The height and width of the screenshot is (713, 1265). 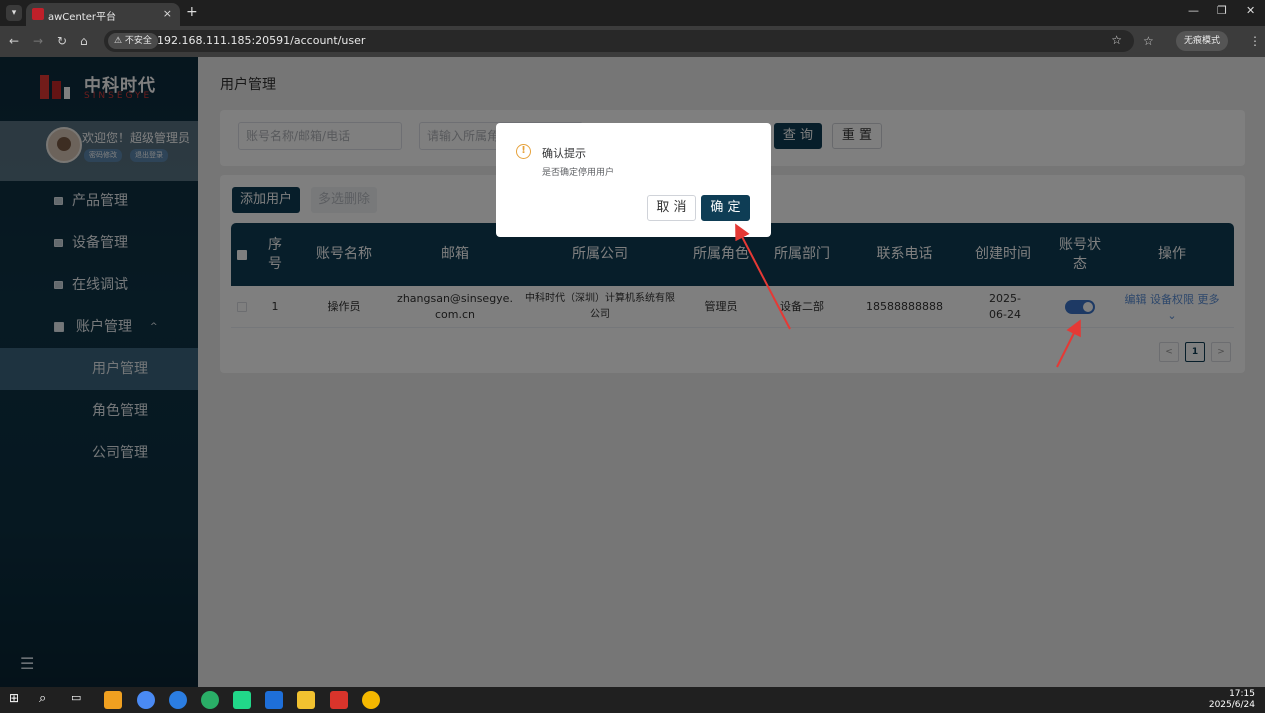 What do you see at coordinates (178, 700) in the screenshot?
I see `app-edge-icon` at bounding box center [178, 700].